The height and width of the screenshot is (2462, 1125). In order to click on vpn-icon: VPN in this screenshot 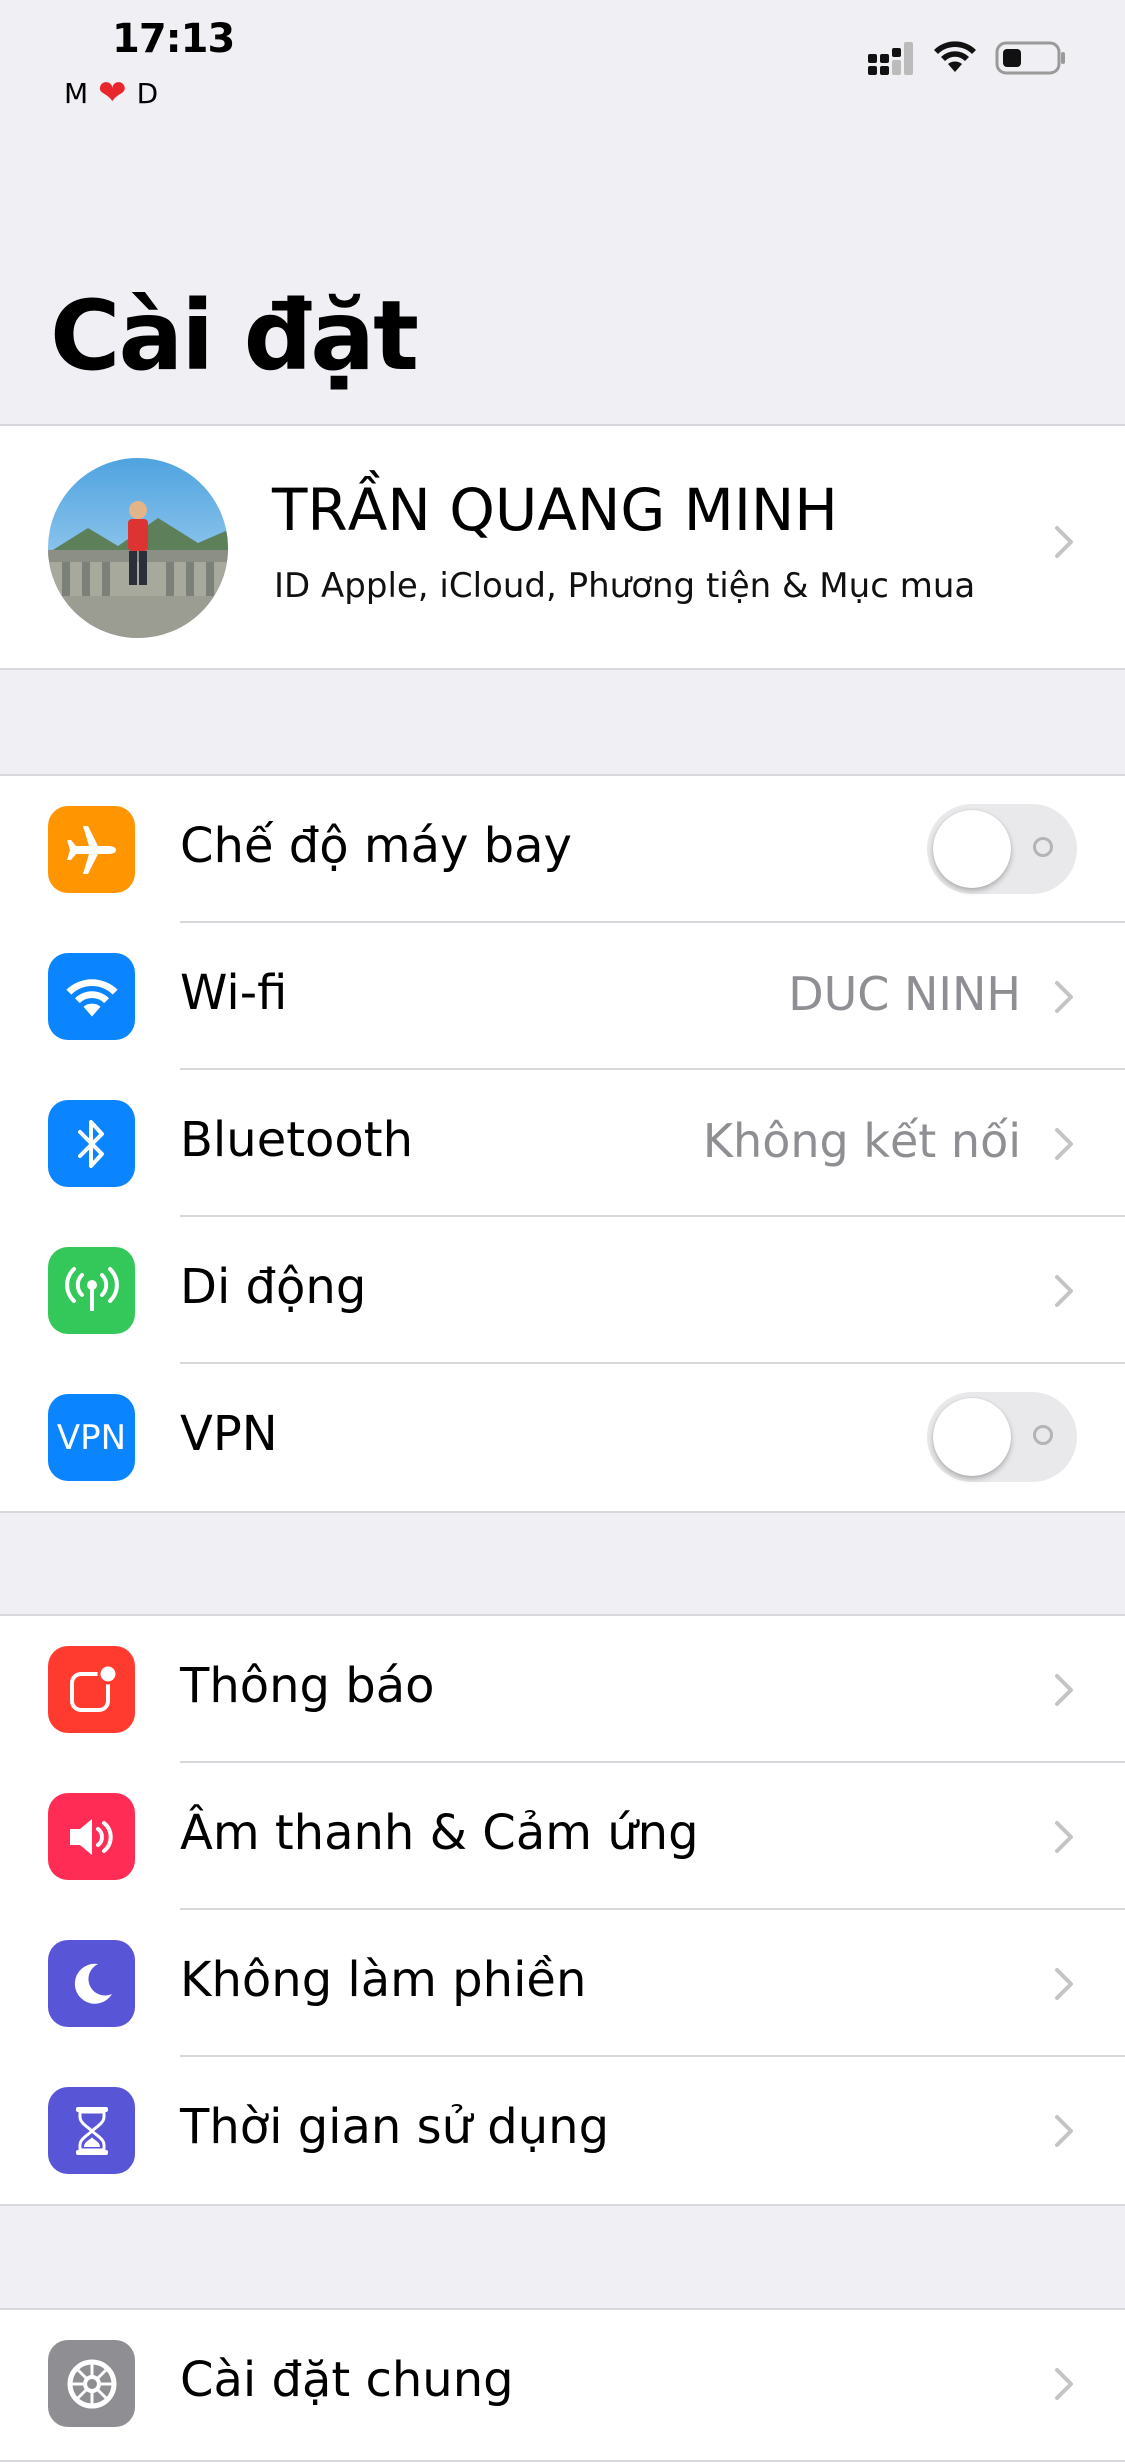, I will do `click(91, 1437)`.